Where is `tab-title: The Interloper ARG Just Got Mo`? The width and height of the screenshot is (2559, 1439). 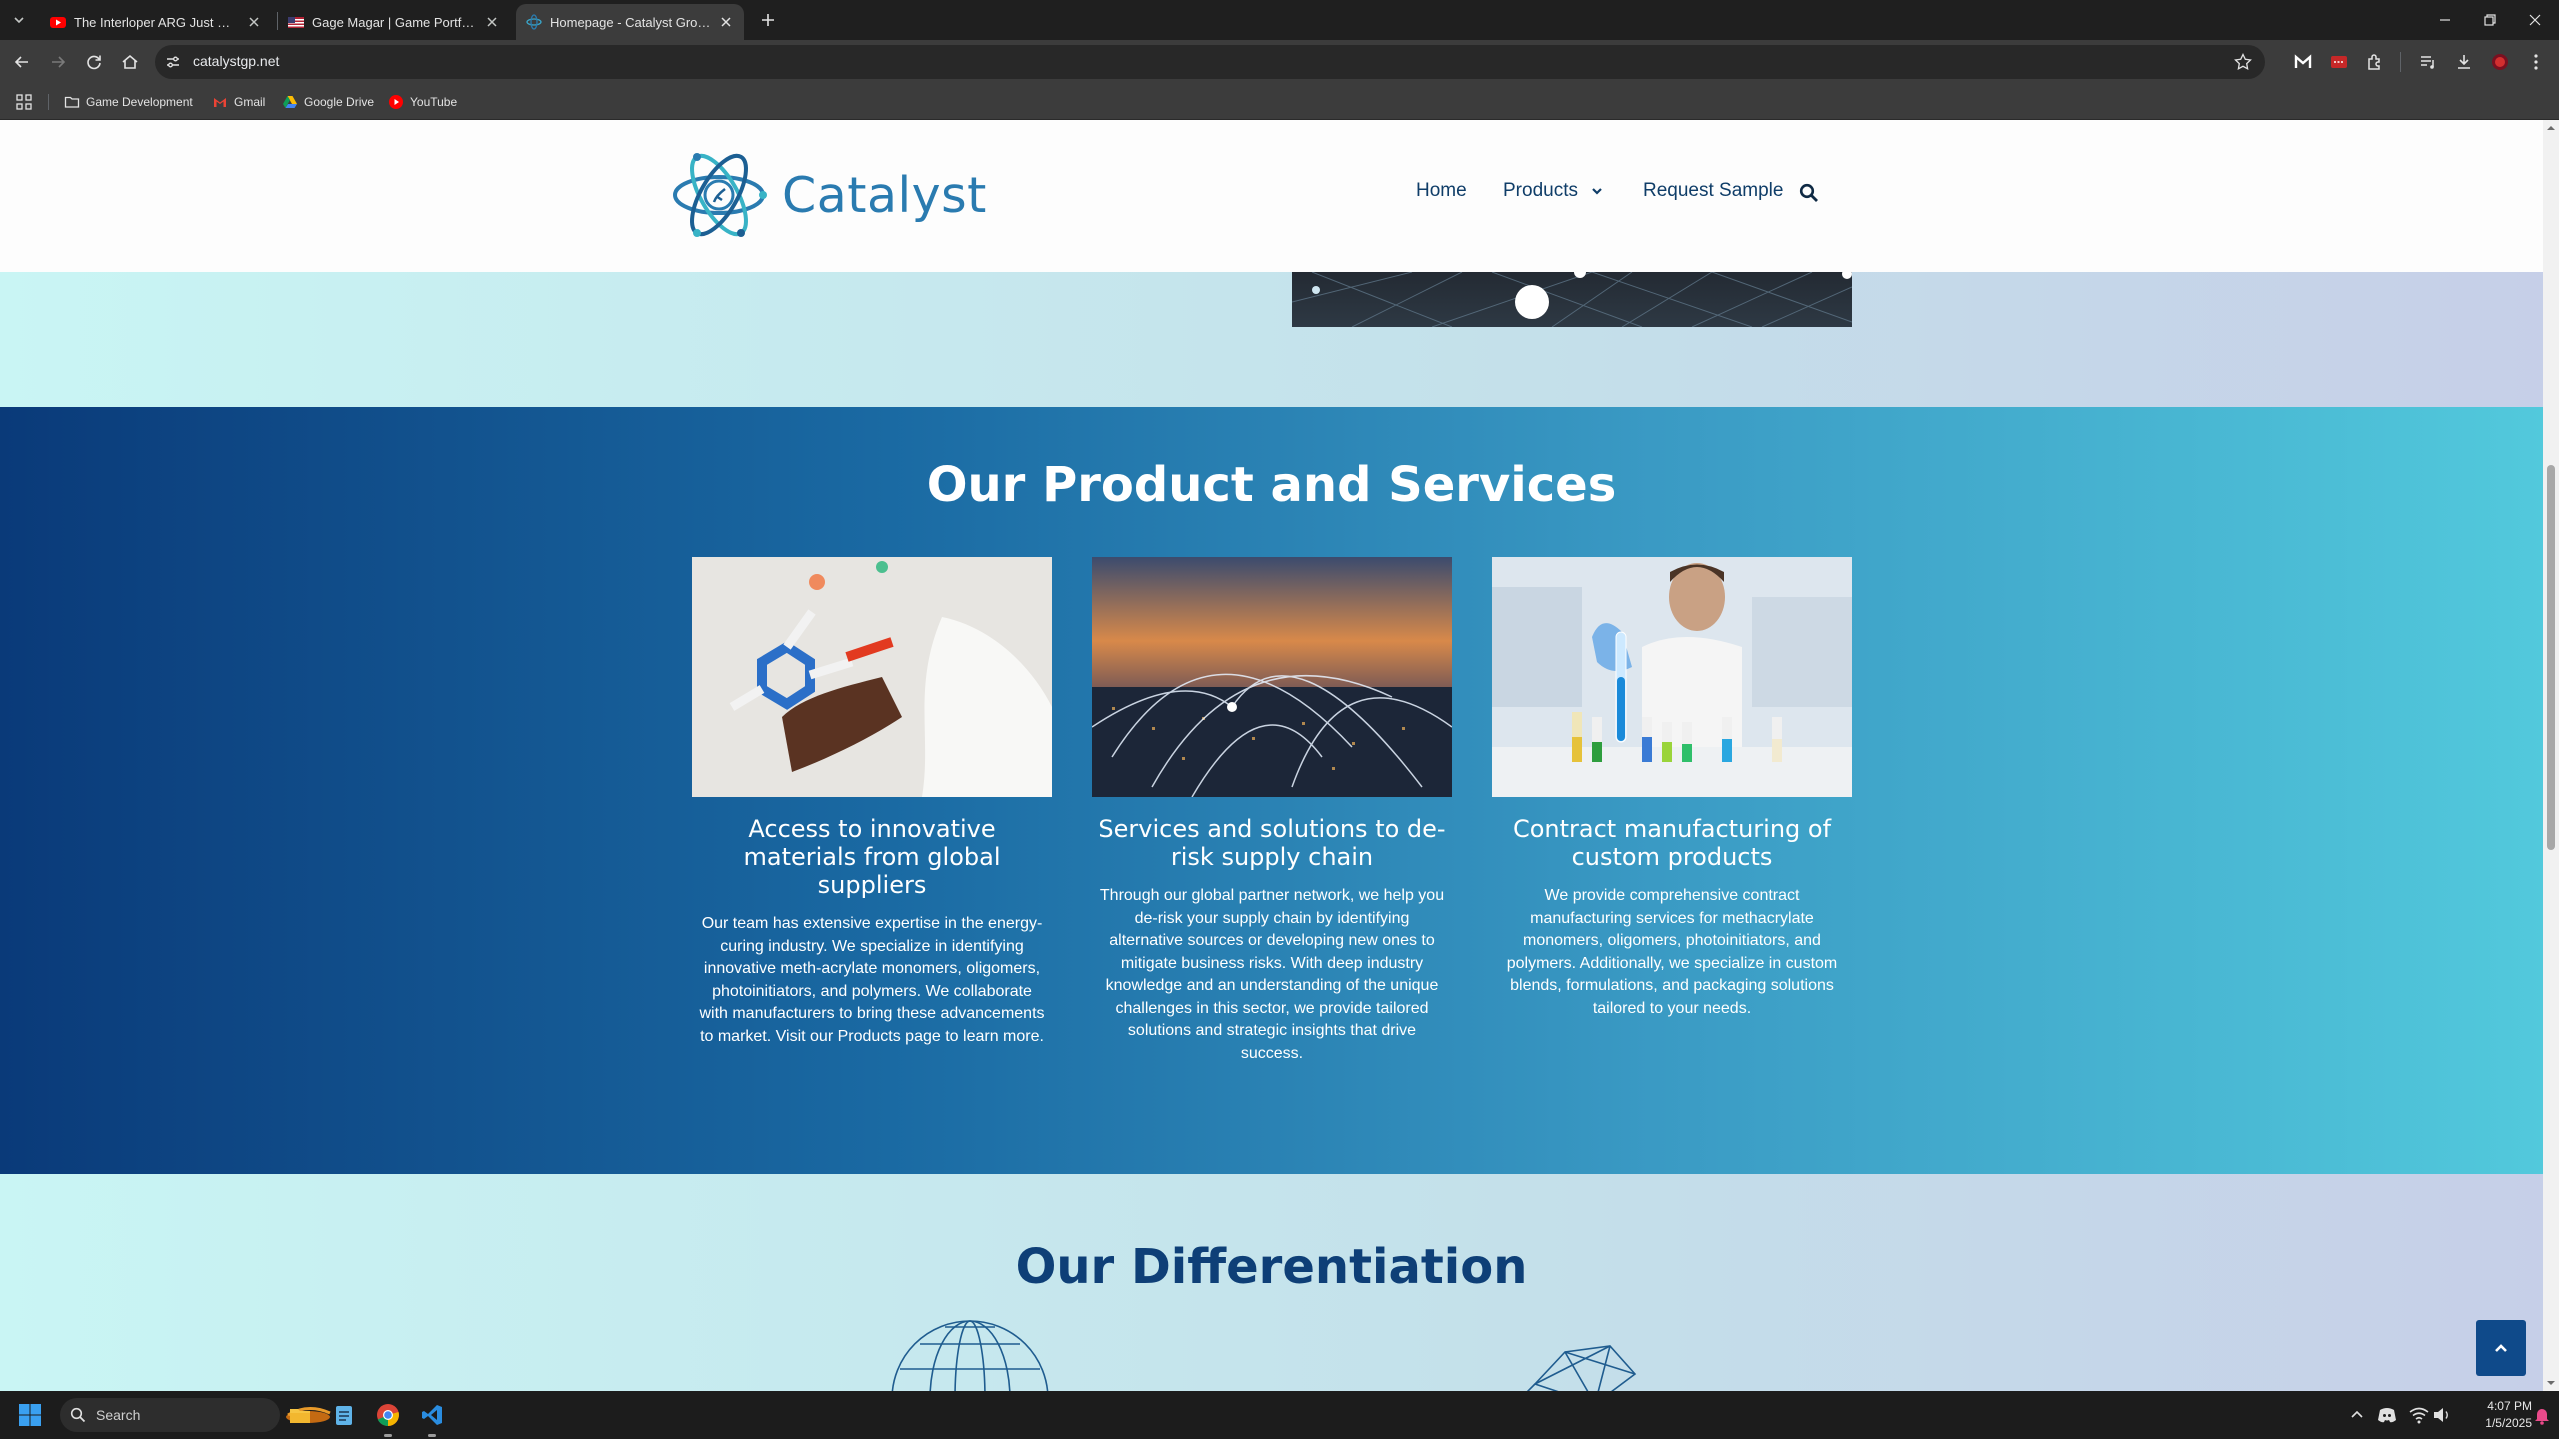 tab-title: The Interloper ARG Just Got Mo is located at coordinates (157, 22).